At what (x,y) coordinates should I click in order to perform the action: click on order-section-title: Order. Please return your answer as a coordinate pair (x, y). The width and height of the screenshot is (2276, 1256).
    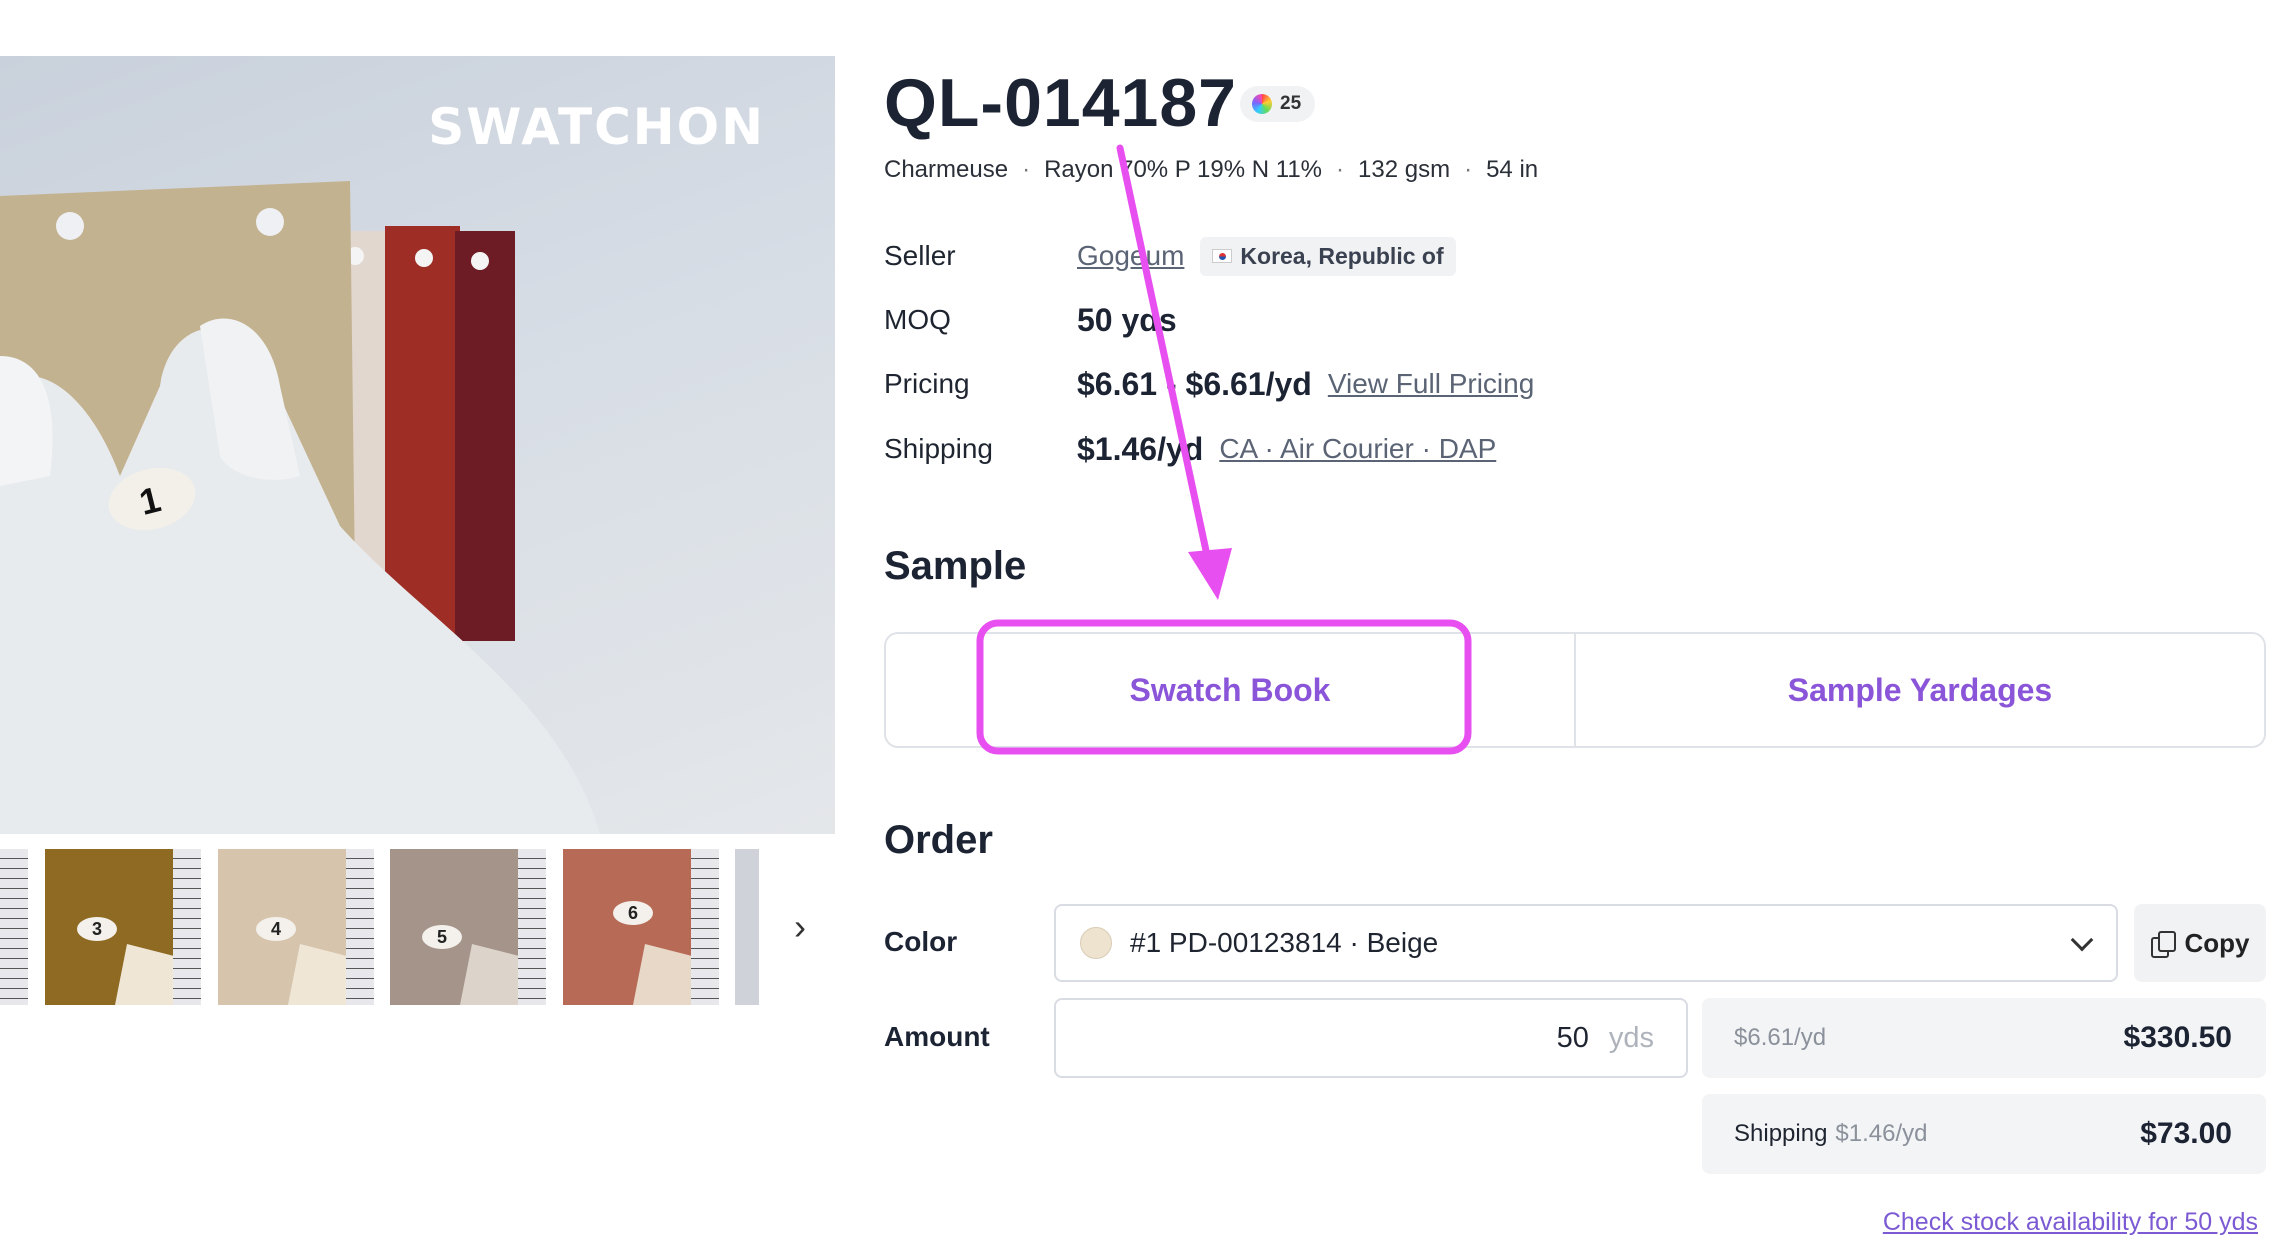
    Looking at the image, I should click on (938, 840).